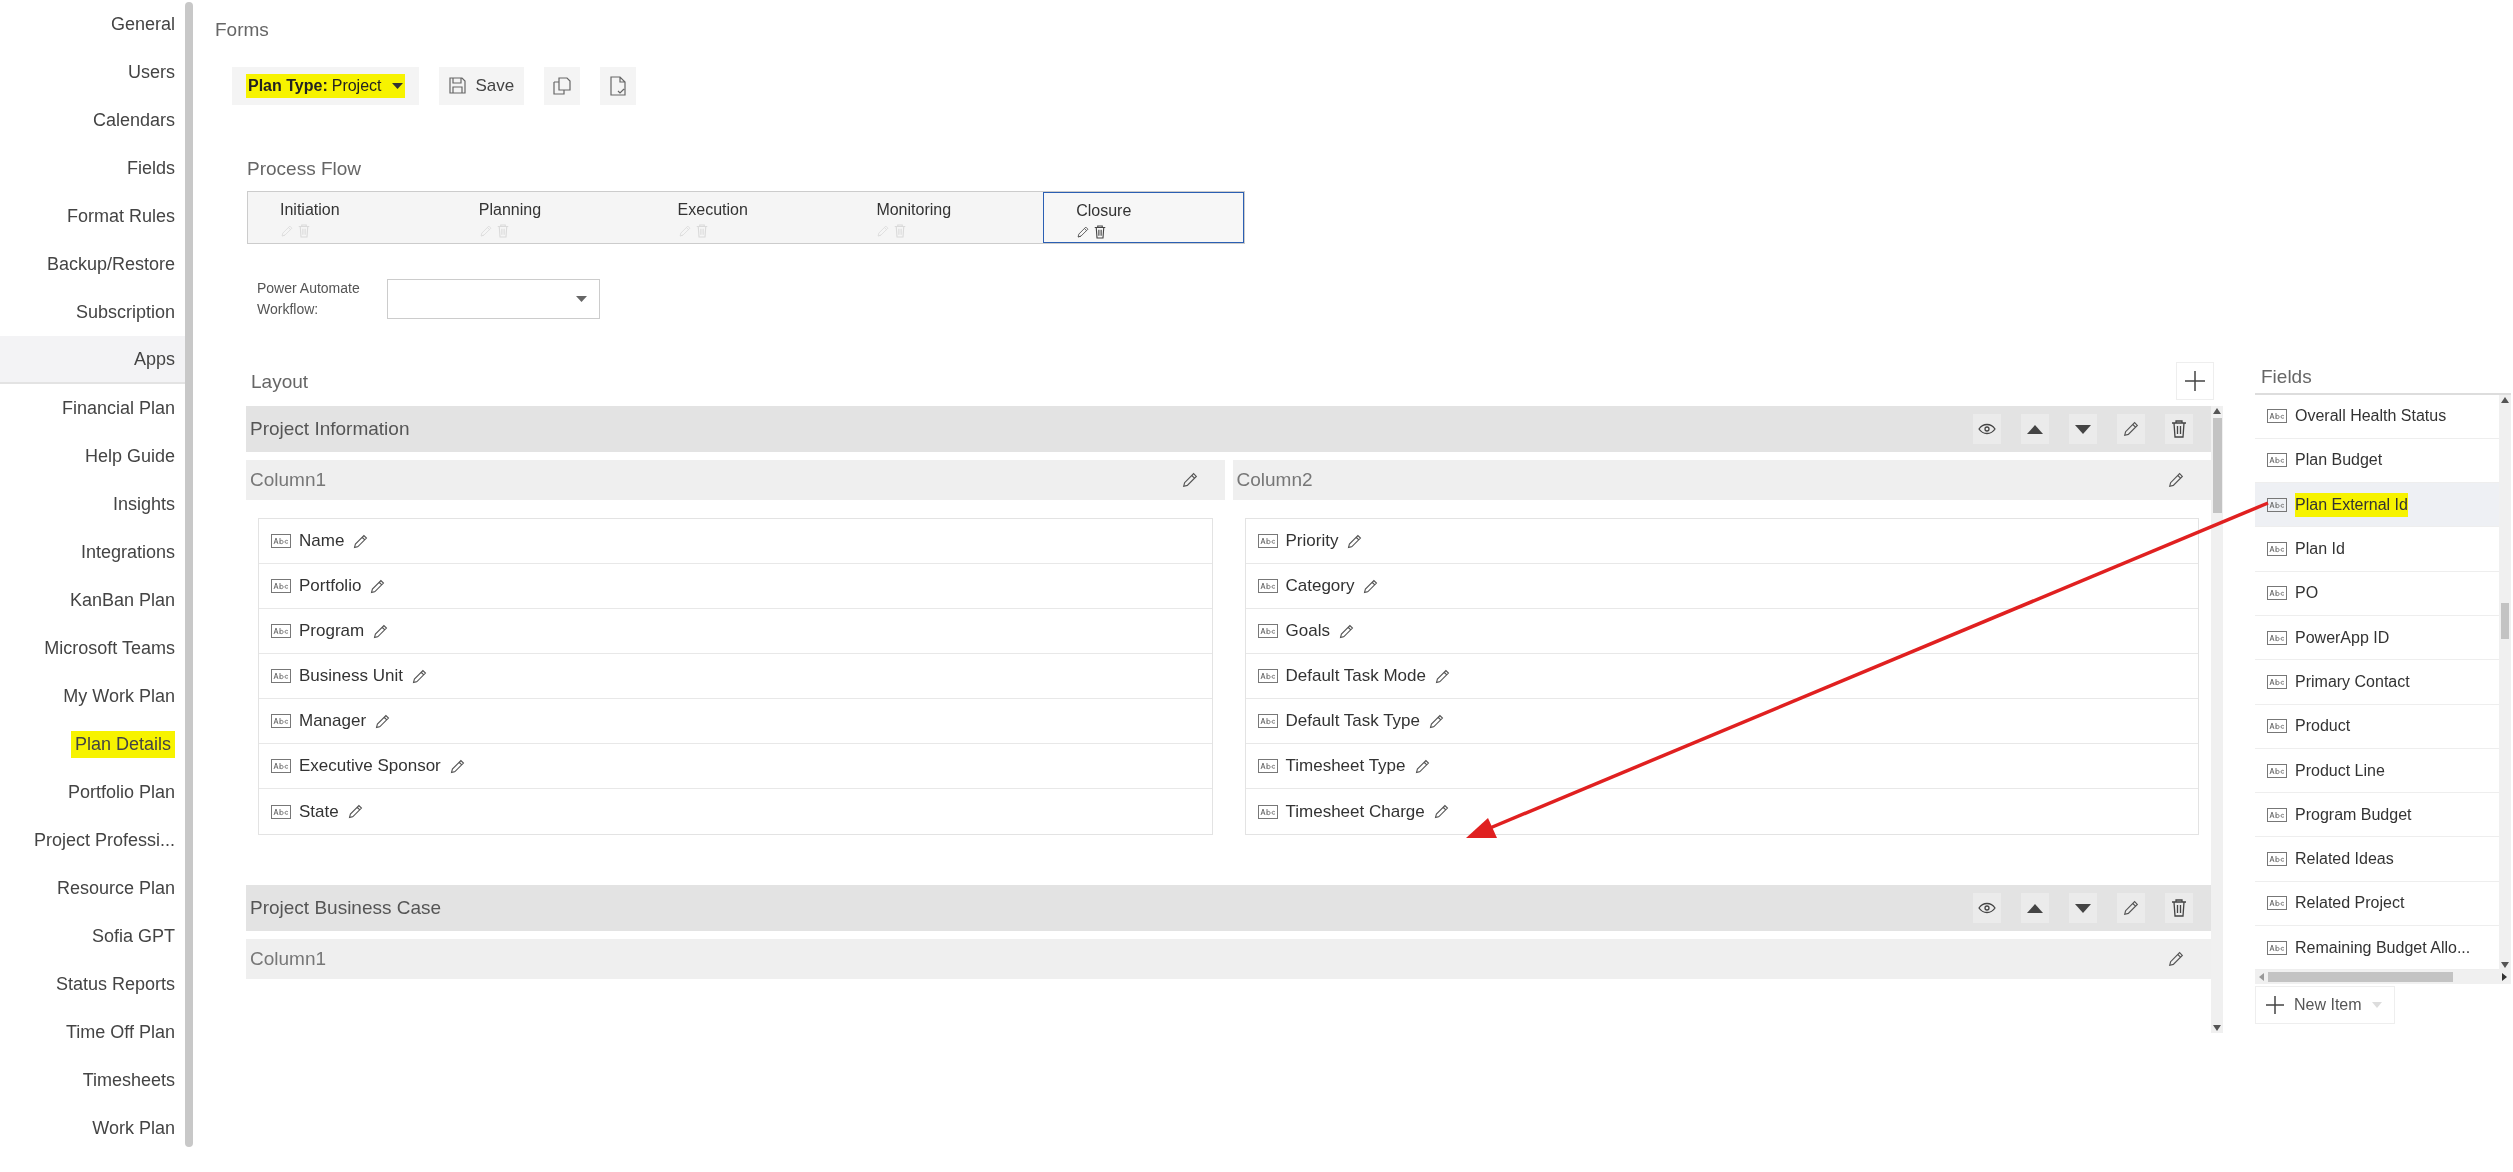  What do you see at coordinates (2217, 1028) in the screenshot?
I see `scroll-down-icon` at bounding box center [2217, 1028].